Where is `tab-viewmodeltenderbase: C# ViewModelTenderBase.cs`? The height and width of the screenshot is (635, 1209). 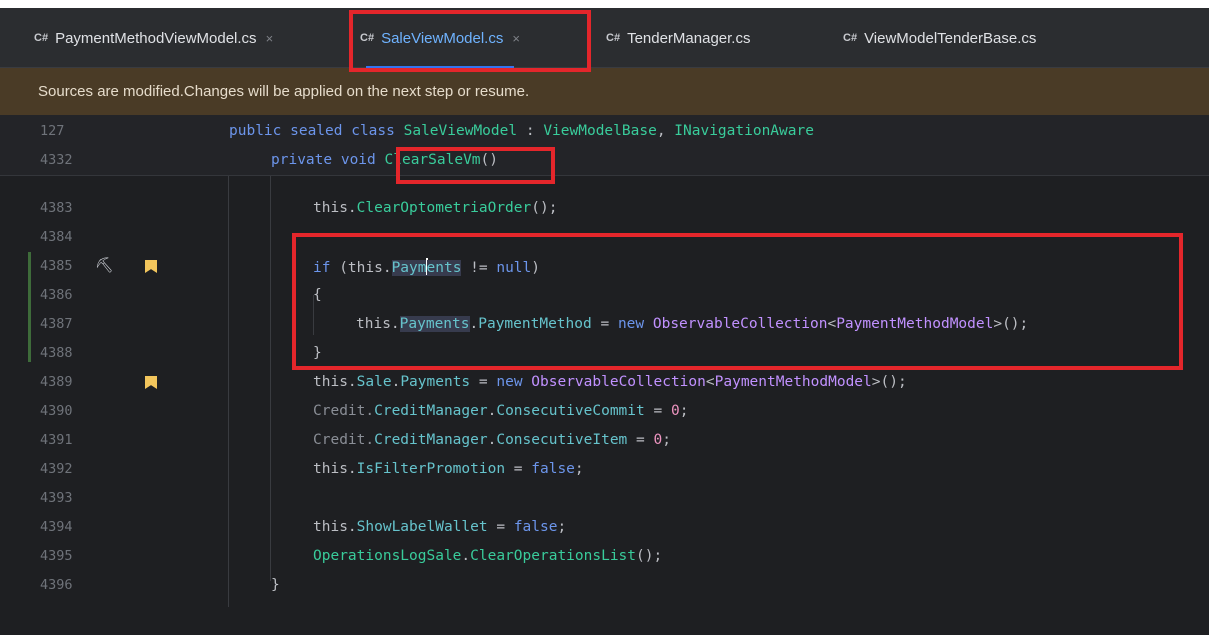
tab-viewmodeltenderbase: C# ViewModelTenderBase.cs is located at coordinates (939, 38).